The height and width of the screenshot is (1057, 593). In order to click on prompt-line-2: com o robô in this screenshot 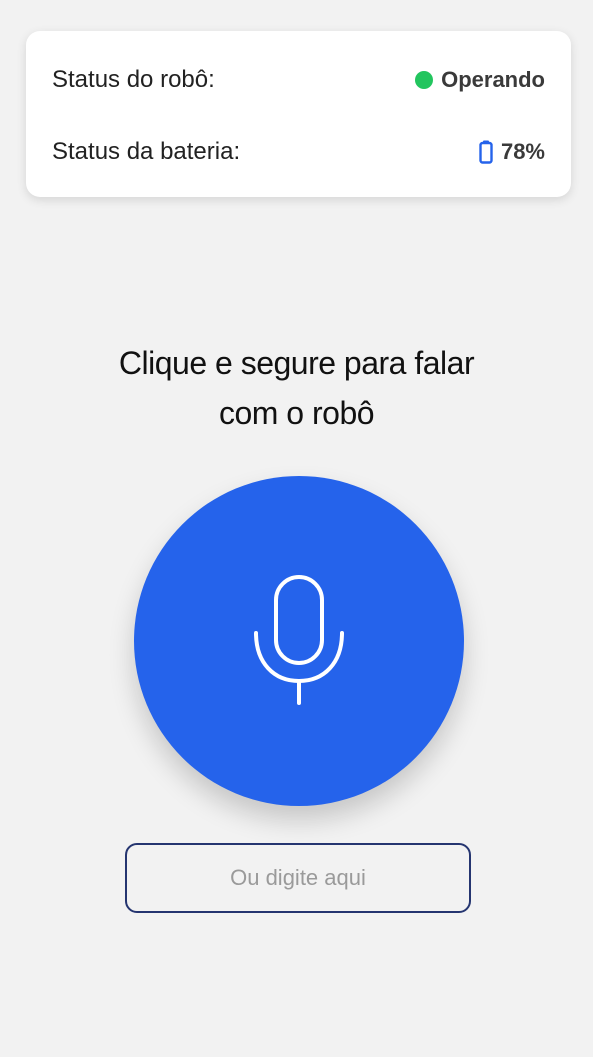, I will do `click(296, 413)`.